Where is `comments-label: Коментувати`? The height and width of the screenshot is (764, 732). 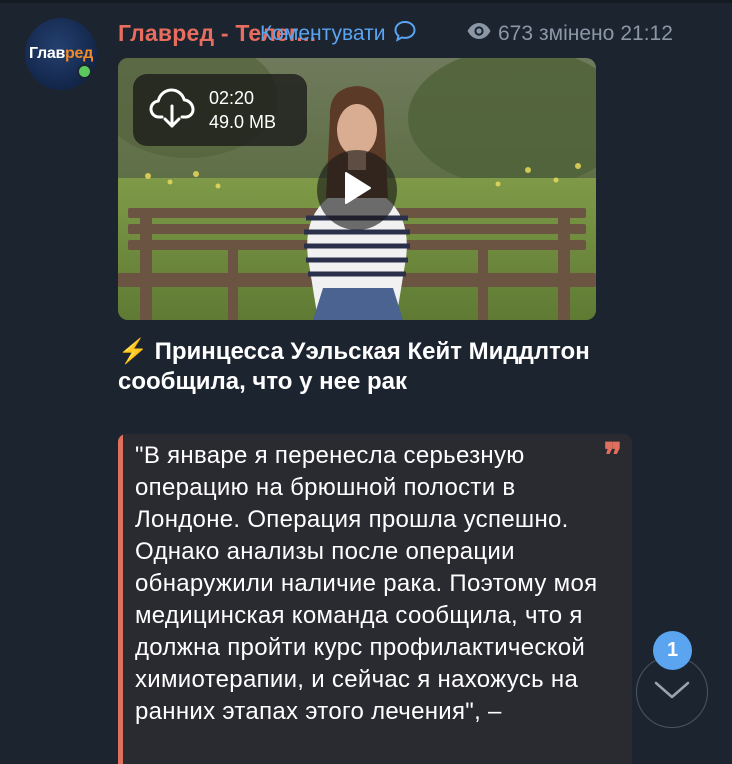 comments-label: Коментувати is located at coordinates (323, 33).